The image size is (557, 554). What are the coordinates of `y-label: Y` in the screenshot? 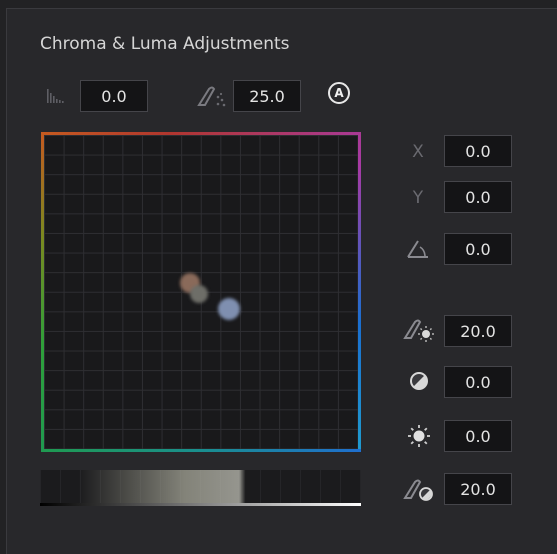 It's located at (418, 198).